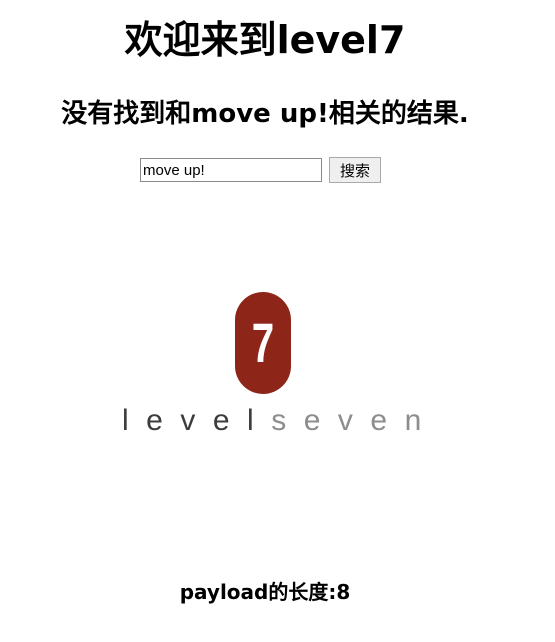 This screenshot has height=642, width=555. I want to click on logo-word-seven: seven, so click(355, 420).